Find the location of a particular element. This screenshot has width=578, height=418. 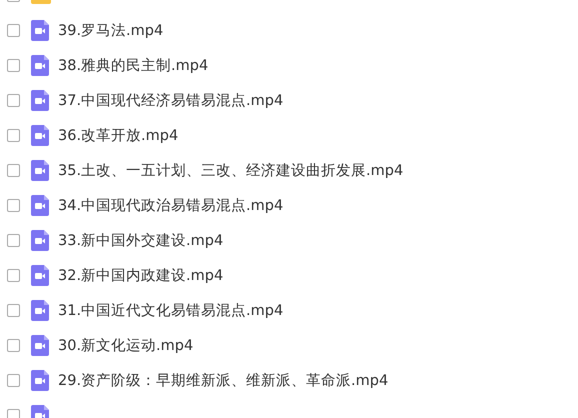

file-name: 29.资产阶级：早期维新派、维新派、革命派.mp4 is located at coordinates (223, 380).